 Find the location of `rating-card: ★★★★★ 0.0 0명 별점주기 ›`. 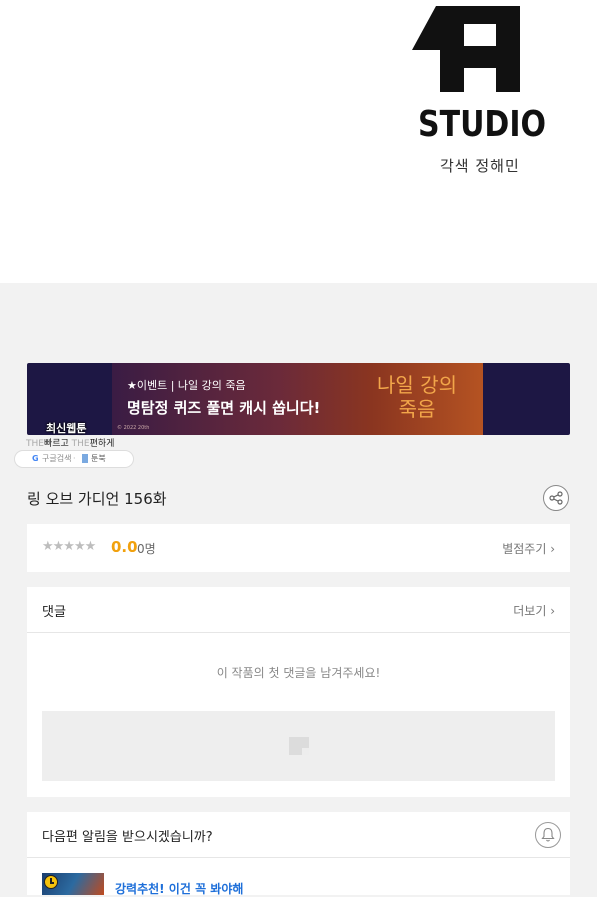

rating-card: ★★★★★ 0.0 0명 별점주기 › is located at coordinates (298, 548).